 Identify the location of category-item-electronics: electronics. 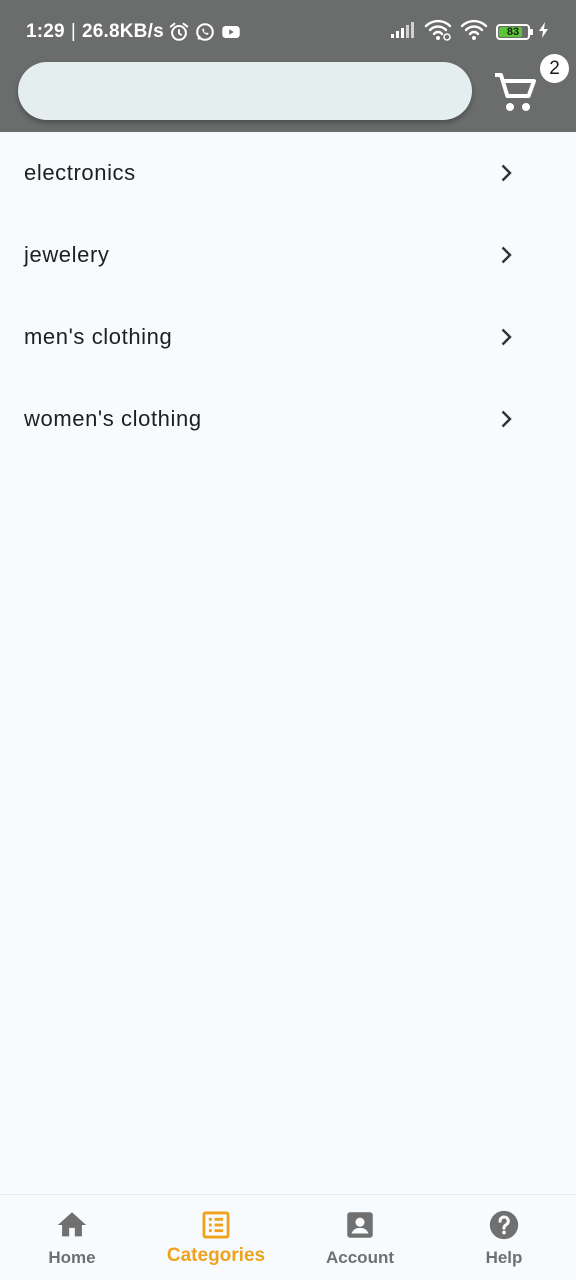
(288, 173).